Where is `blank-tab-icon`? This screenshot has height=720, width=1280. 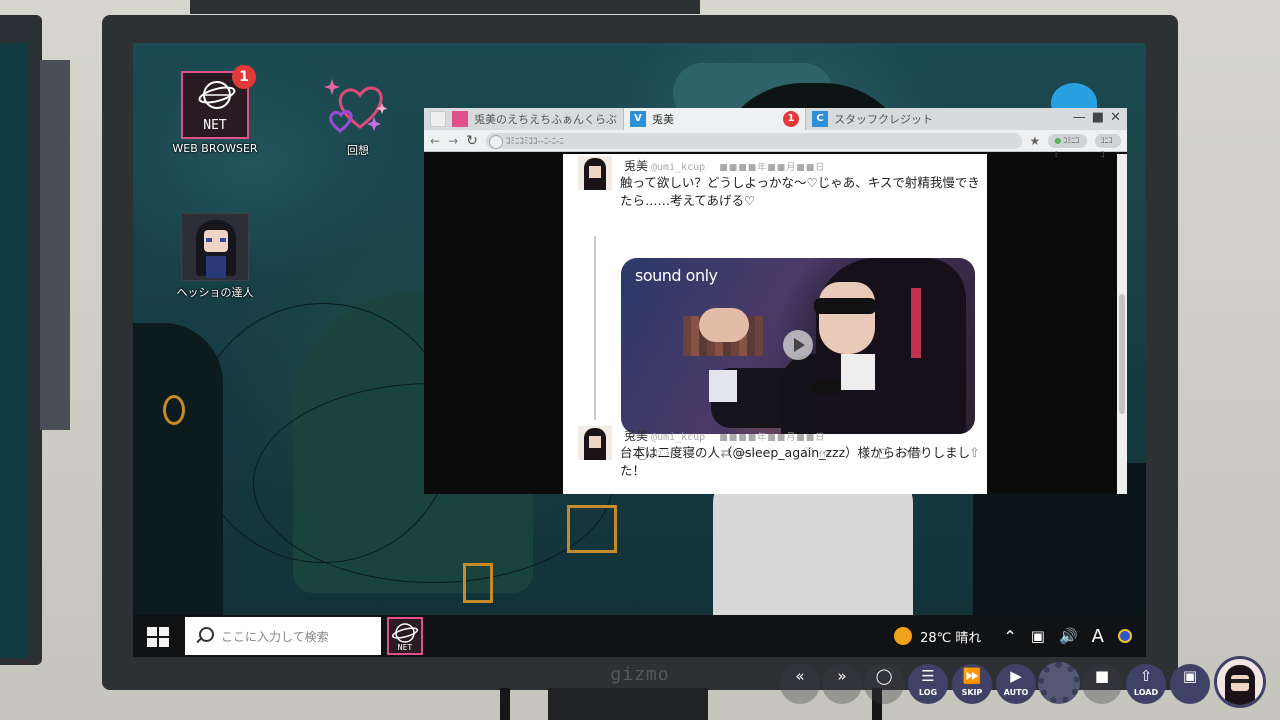 blank-tab-icon is located at coordinates (438, 119).